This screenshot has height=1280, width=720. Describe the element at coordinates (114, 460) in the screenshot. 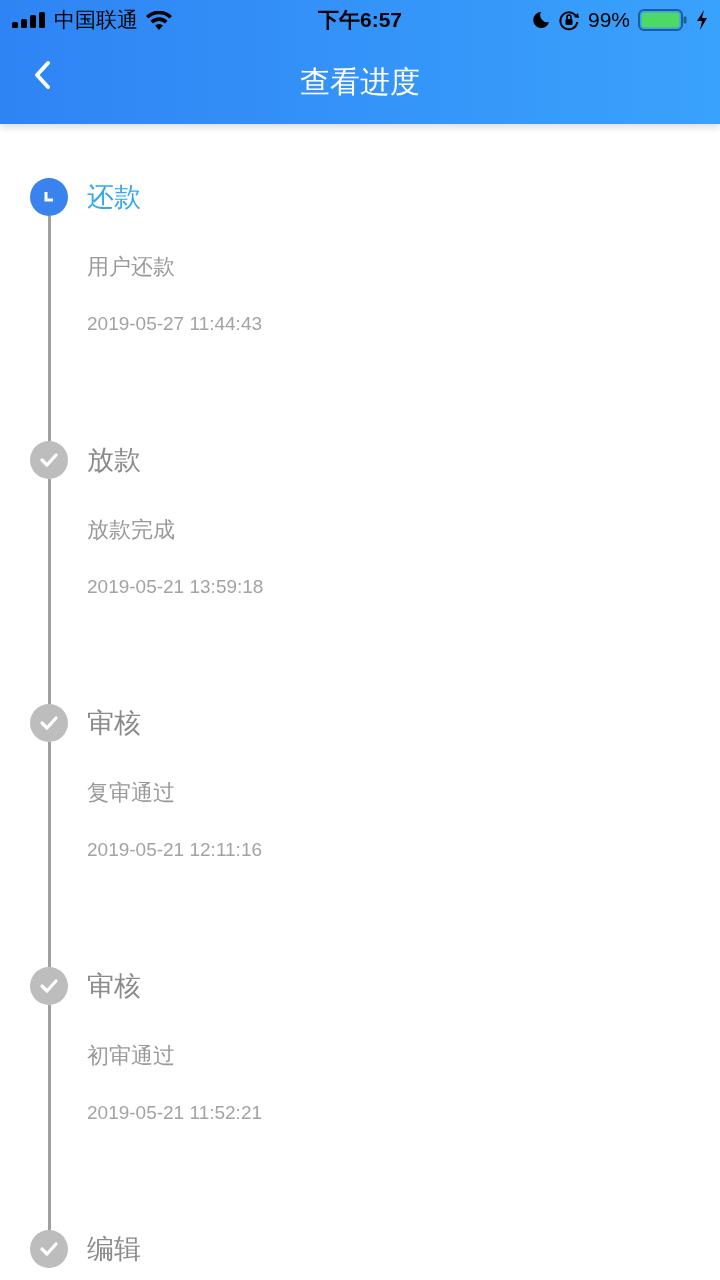

I see `step-title: 放款` at that location.